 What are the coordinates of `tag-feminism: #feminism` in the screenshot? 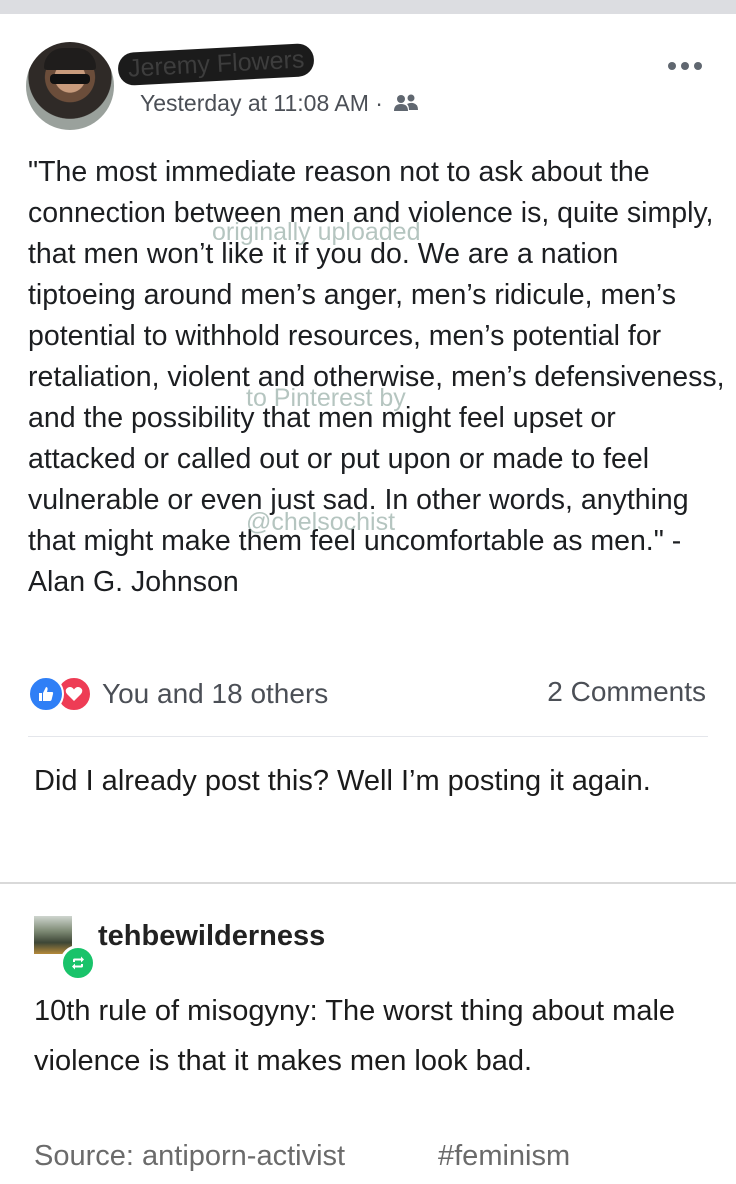 It's located at (504, 1156).